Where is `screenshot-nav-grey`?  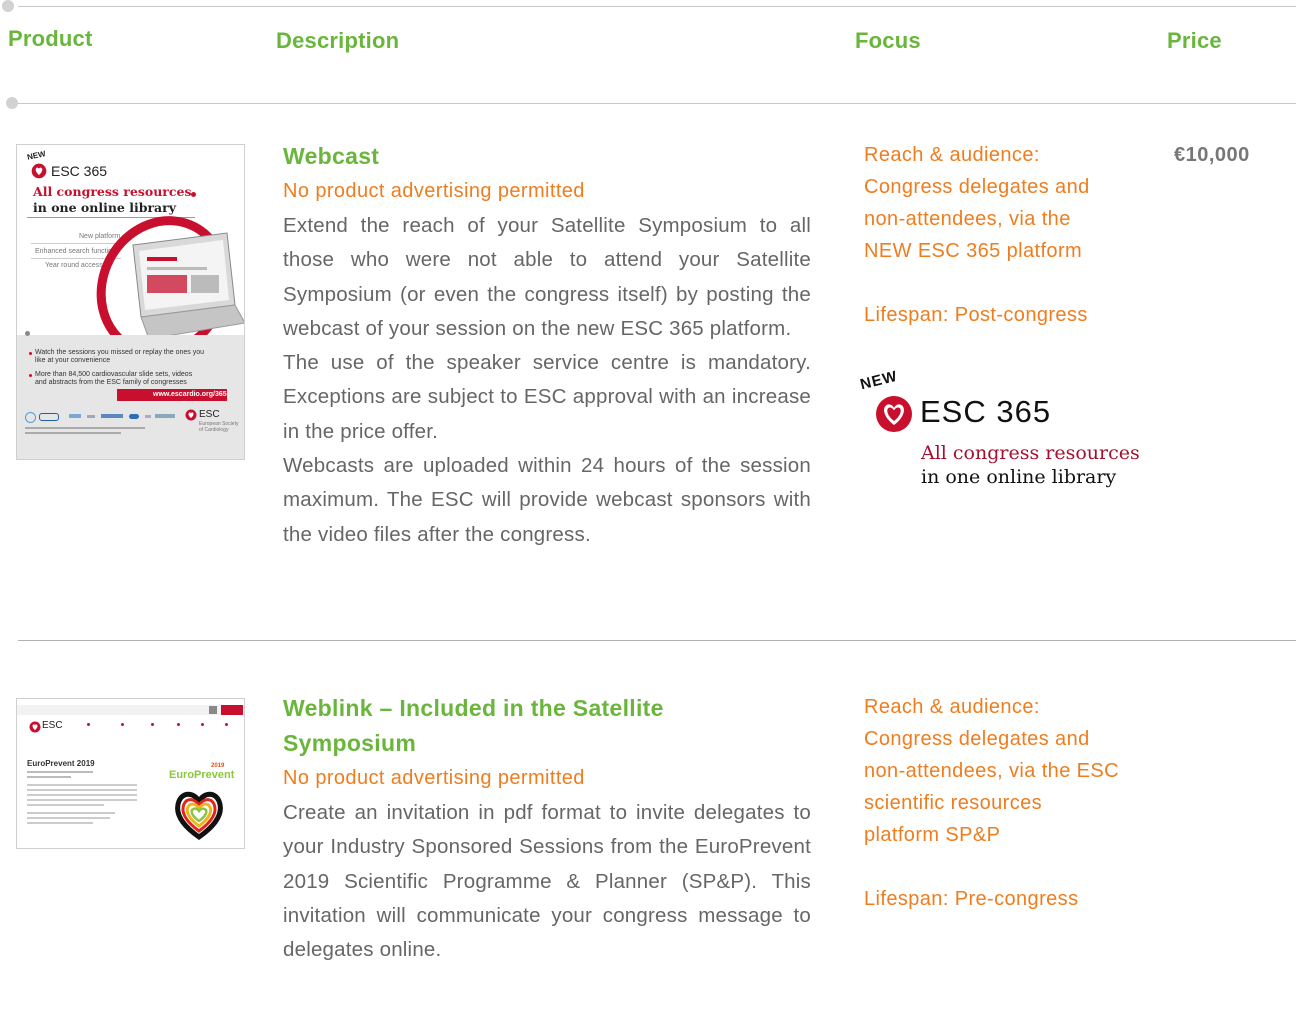 screenshot-nav-grey is located at coordinates (213, 710).